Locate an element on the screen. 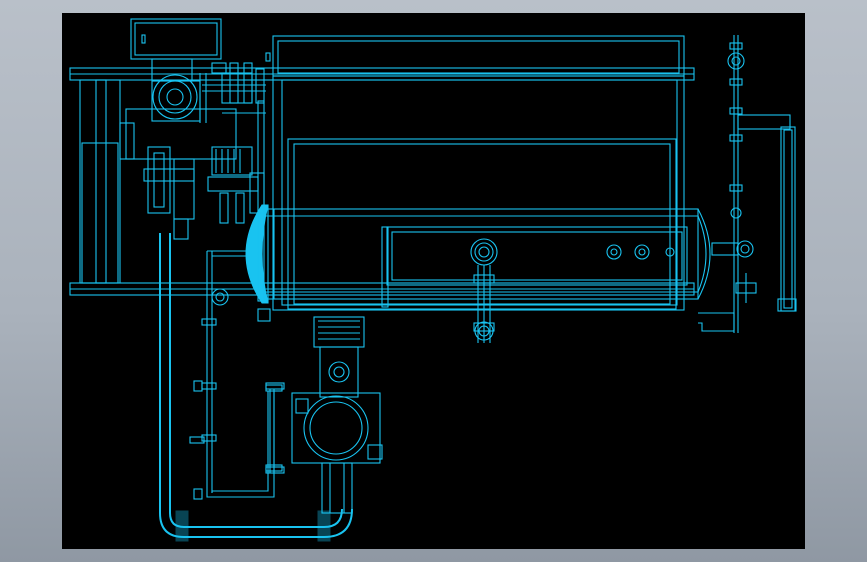  bypass-loop is located at coordinates (275, 428).